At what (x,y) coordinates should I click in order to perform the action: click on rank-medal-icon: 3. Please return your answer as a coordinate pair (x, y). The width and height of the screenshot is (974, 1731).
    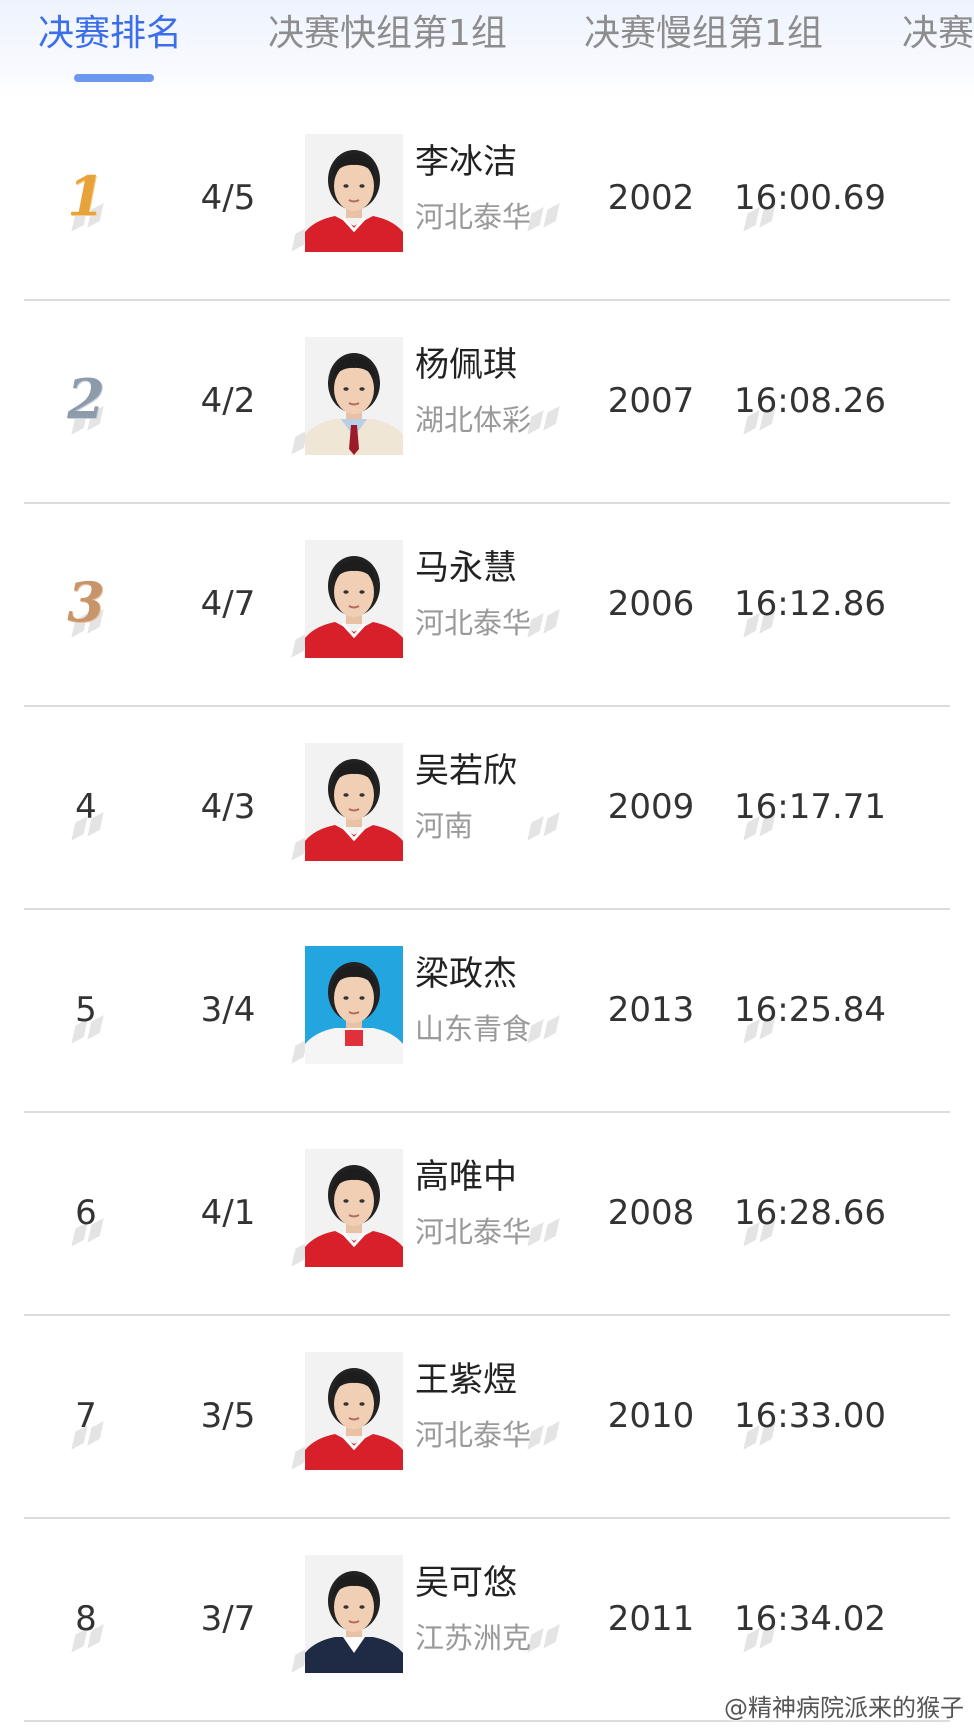
    Looking at the image, I should click on (86, 602).